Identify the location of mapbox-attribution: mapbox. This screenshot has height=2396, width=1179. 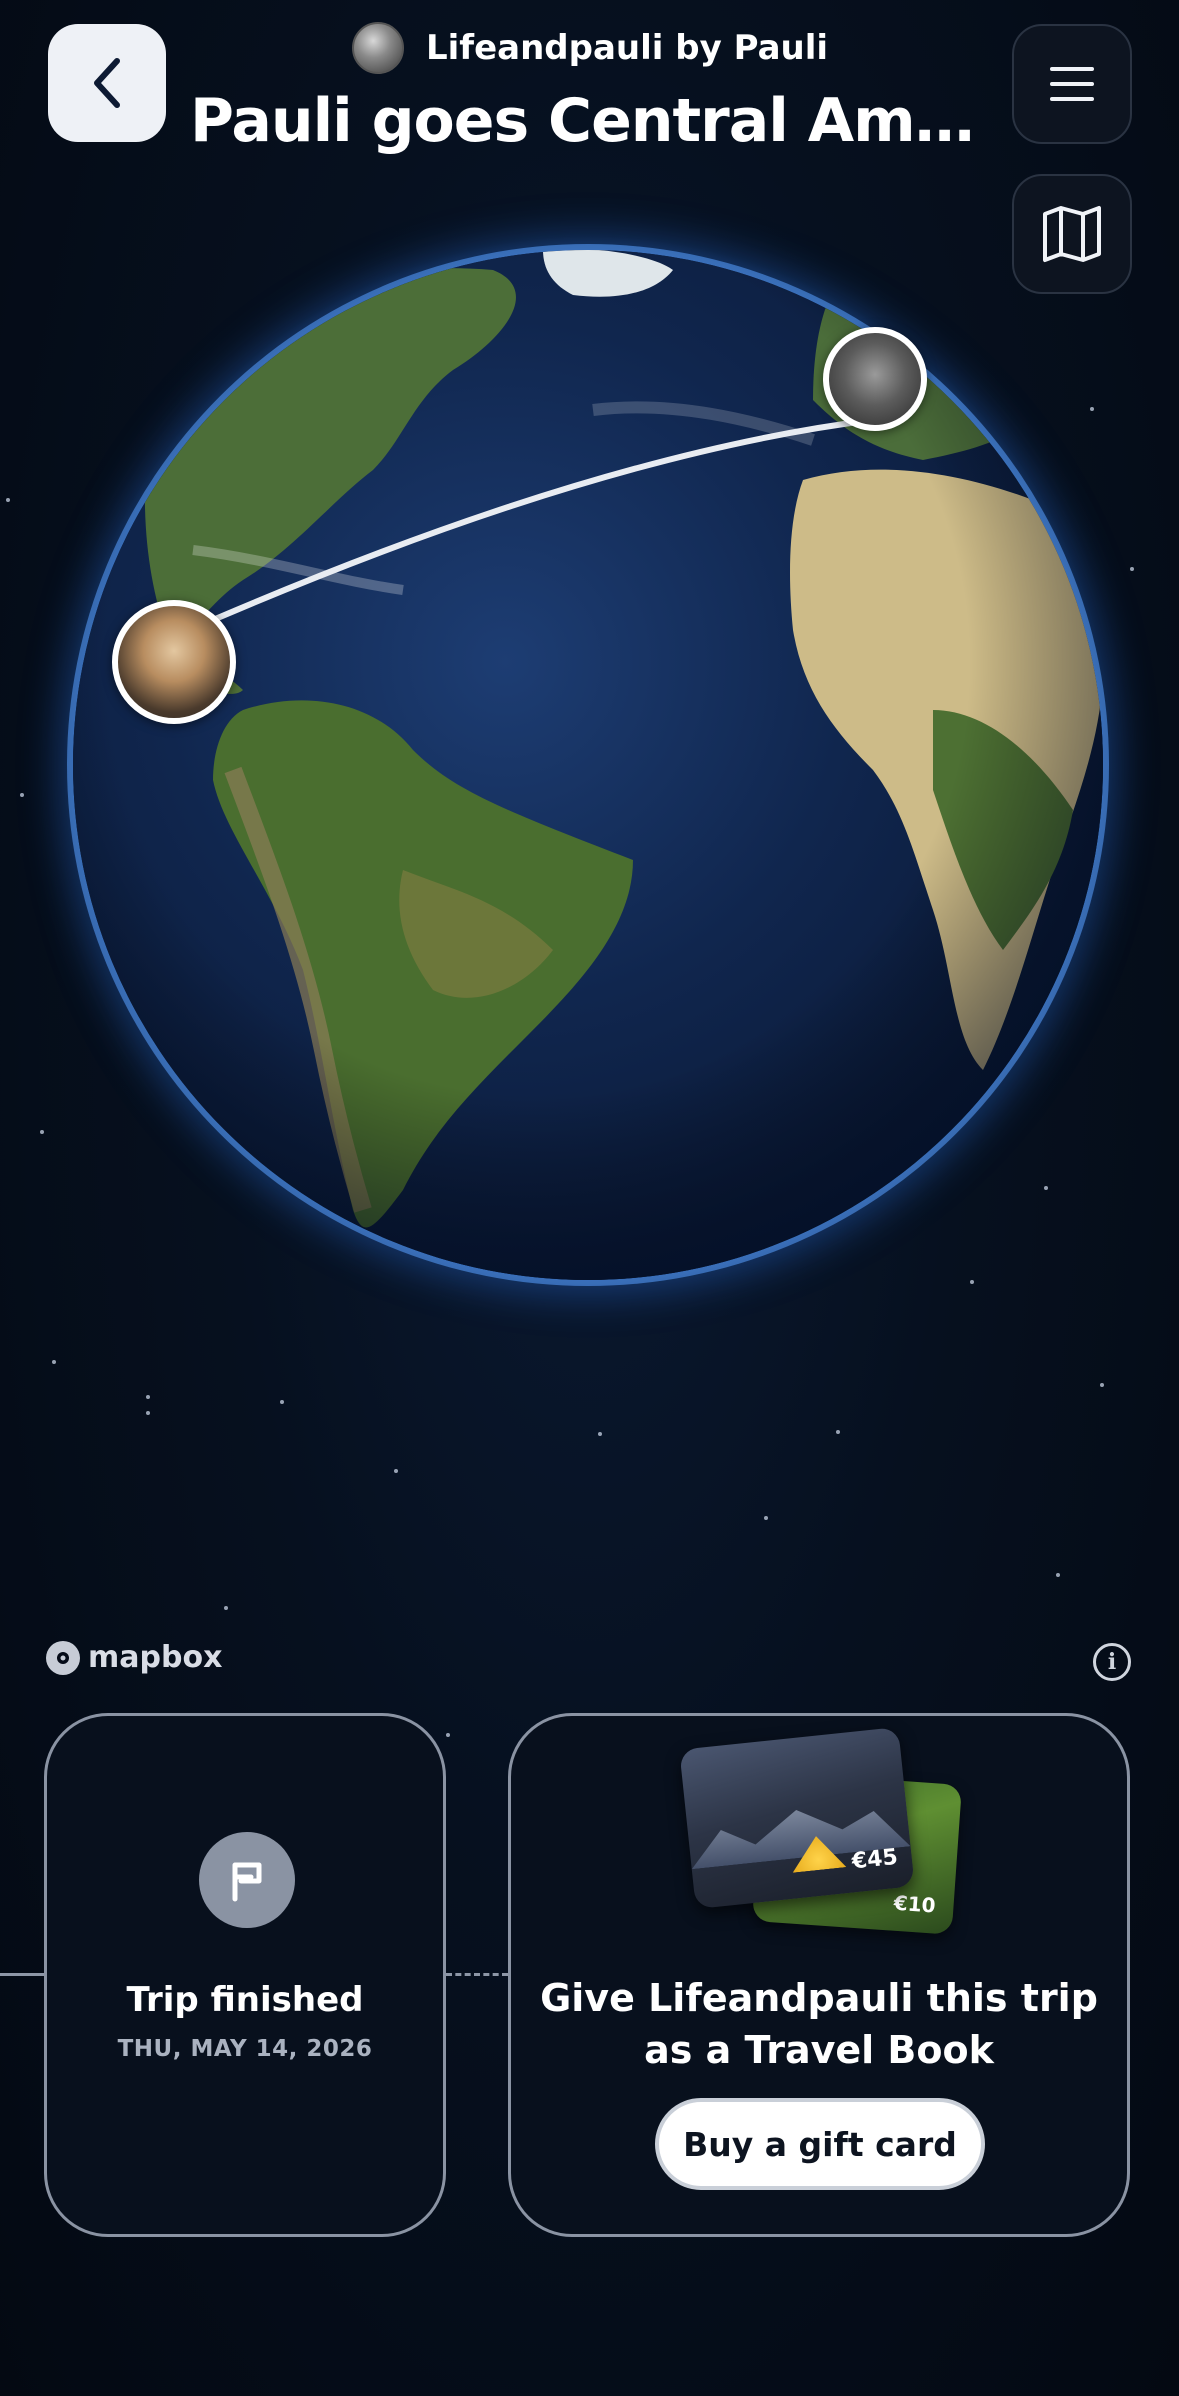
(134, 1657).